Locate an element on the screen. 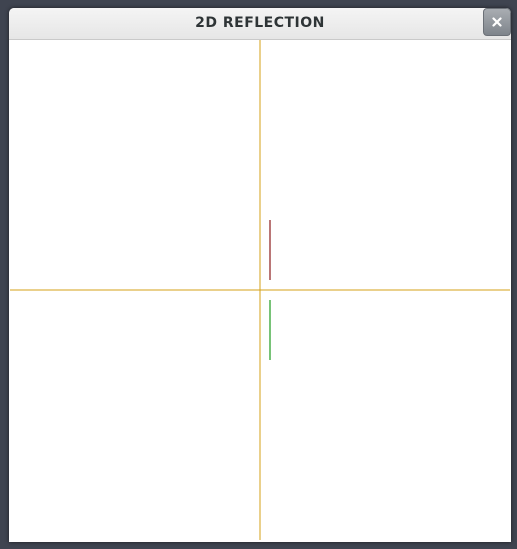 This screenshot has height=549, width=517. window-title: 2D REFLECTION is located at coordinates (260, 23).